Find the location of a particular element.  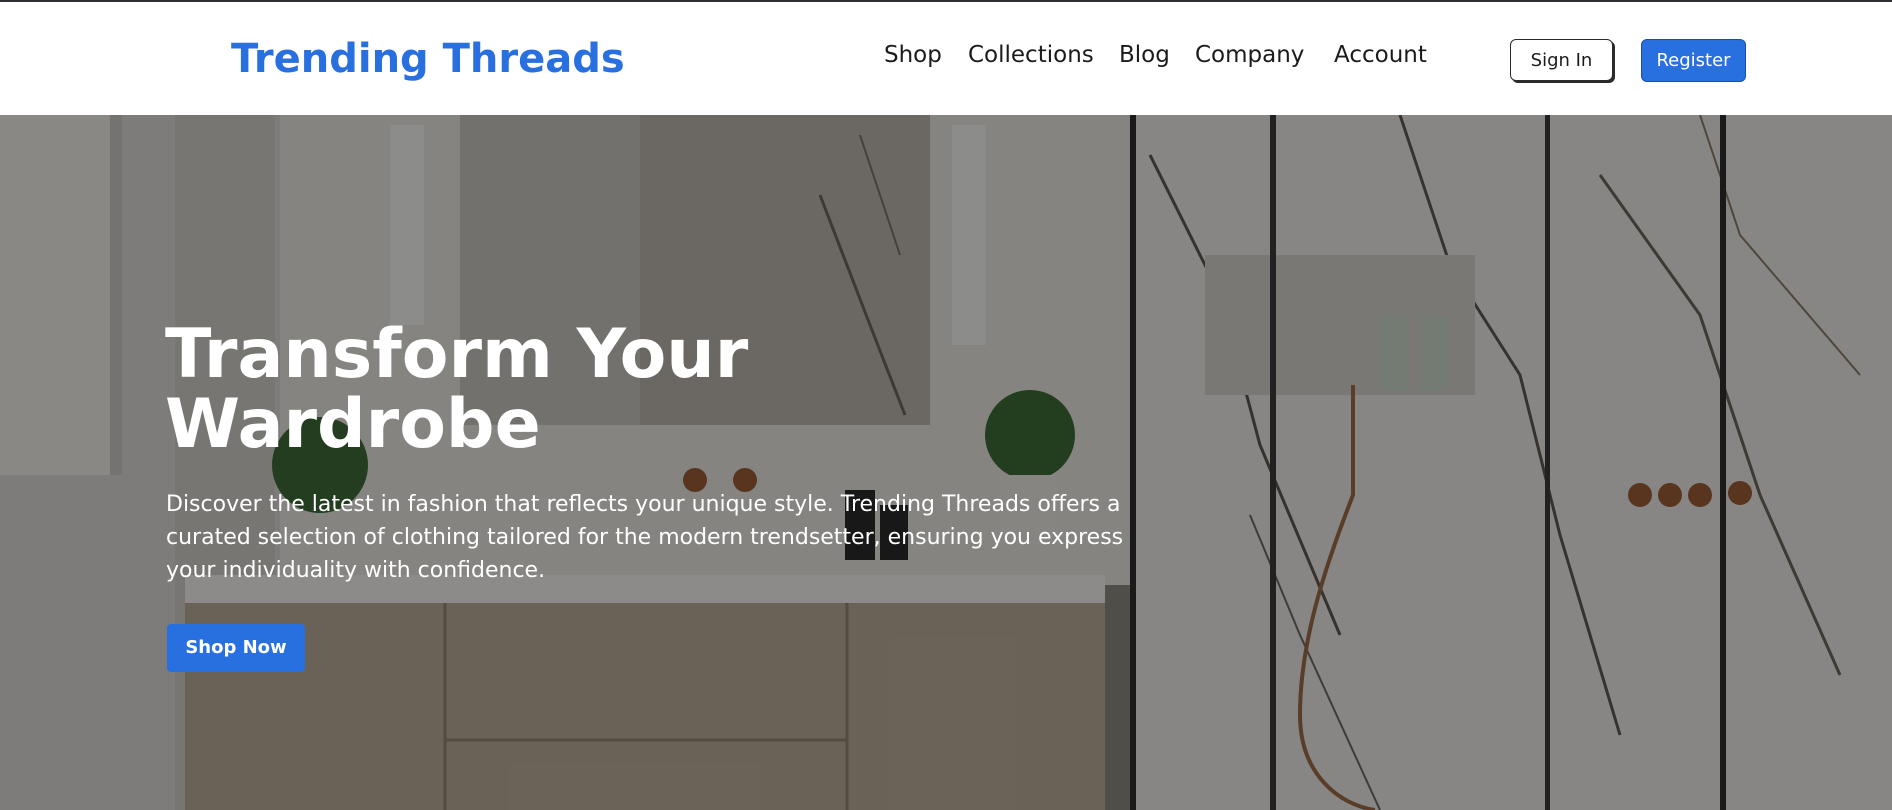

brand-logo: Trending Threads is located at coordinates (428, 59).